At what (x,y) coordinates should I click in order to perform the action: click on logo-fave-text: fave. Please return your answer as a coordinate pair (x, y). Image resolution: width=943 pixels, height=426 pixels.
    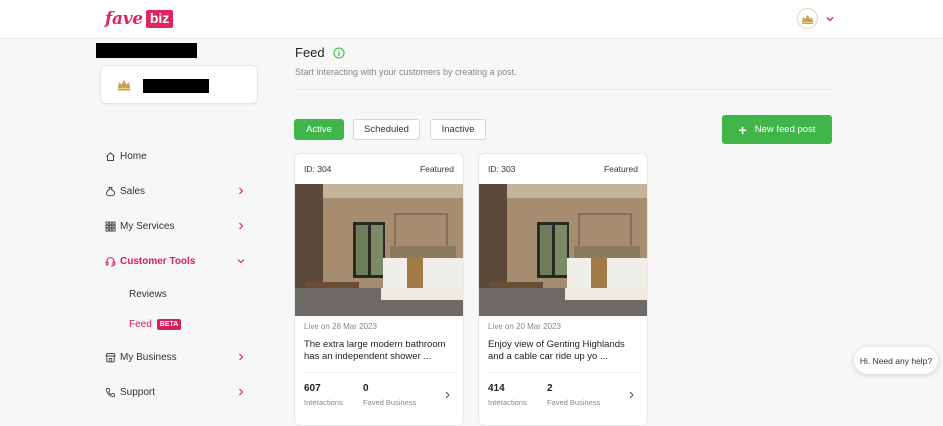
    Looking at the image, I should click on (124, 19).